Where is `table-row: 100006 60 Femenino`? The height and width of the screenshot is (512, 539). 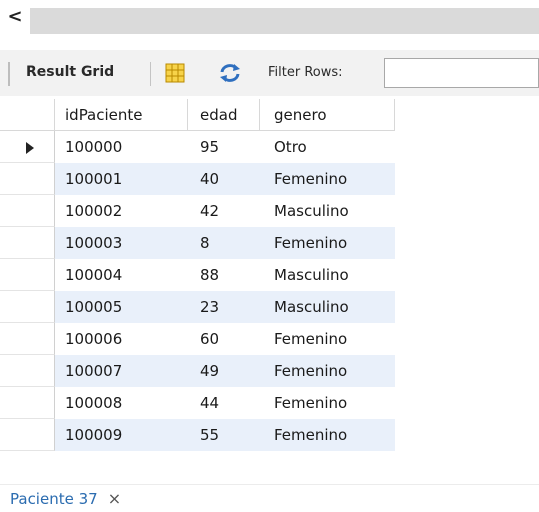
table-row: 100006 60 Femenino is located at coordinates (200, 339).